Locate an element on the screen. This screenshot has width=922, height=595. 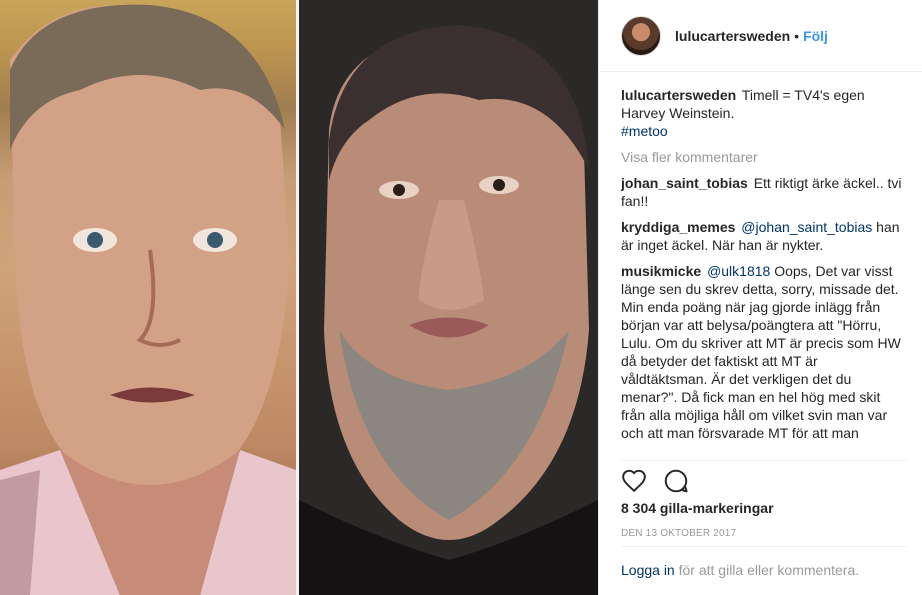
post-date: DEN 13 OKTOBER 2017 is located at coordinates (679, 533).